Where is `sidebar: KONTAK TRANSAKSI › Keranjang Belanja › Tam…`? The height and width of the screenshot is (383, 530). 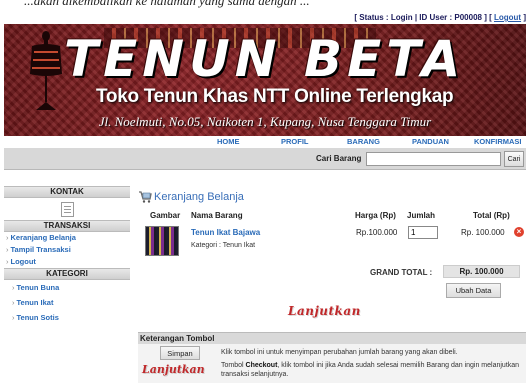
sidebar: KONTAK TRANSAKSI › Keranjang Belanja › Tam… is located at coordinates (67, 261).